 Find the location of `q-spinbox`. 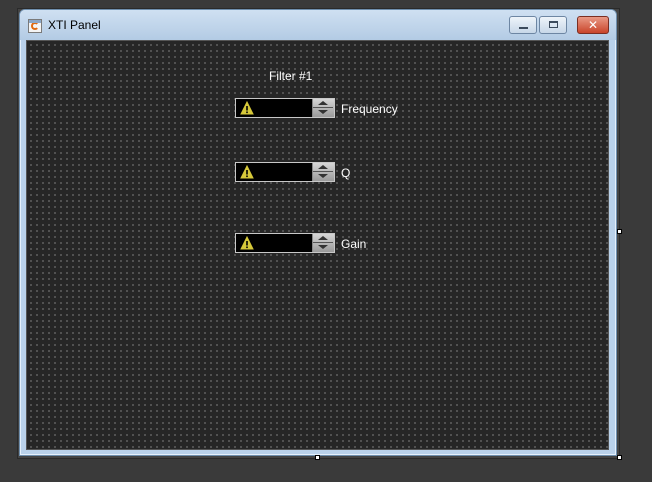

q-spinbox is located at coordinates (285, 172).